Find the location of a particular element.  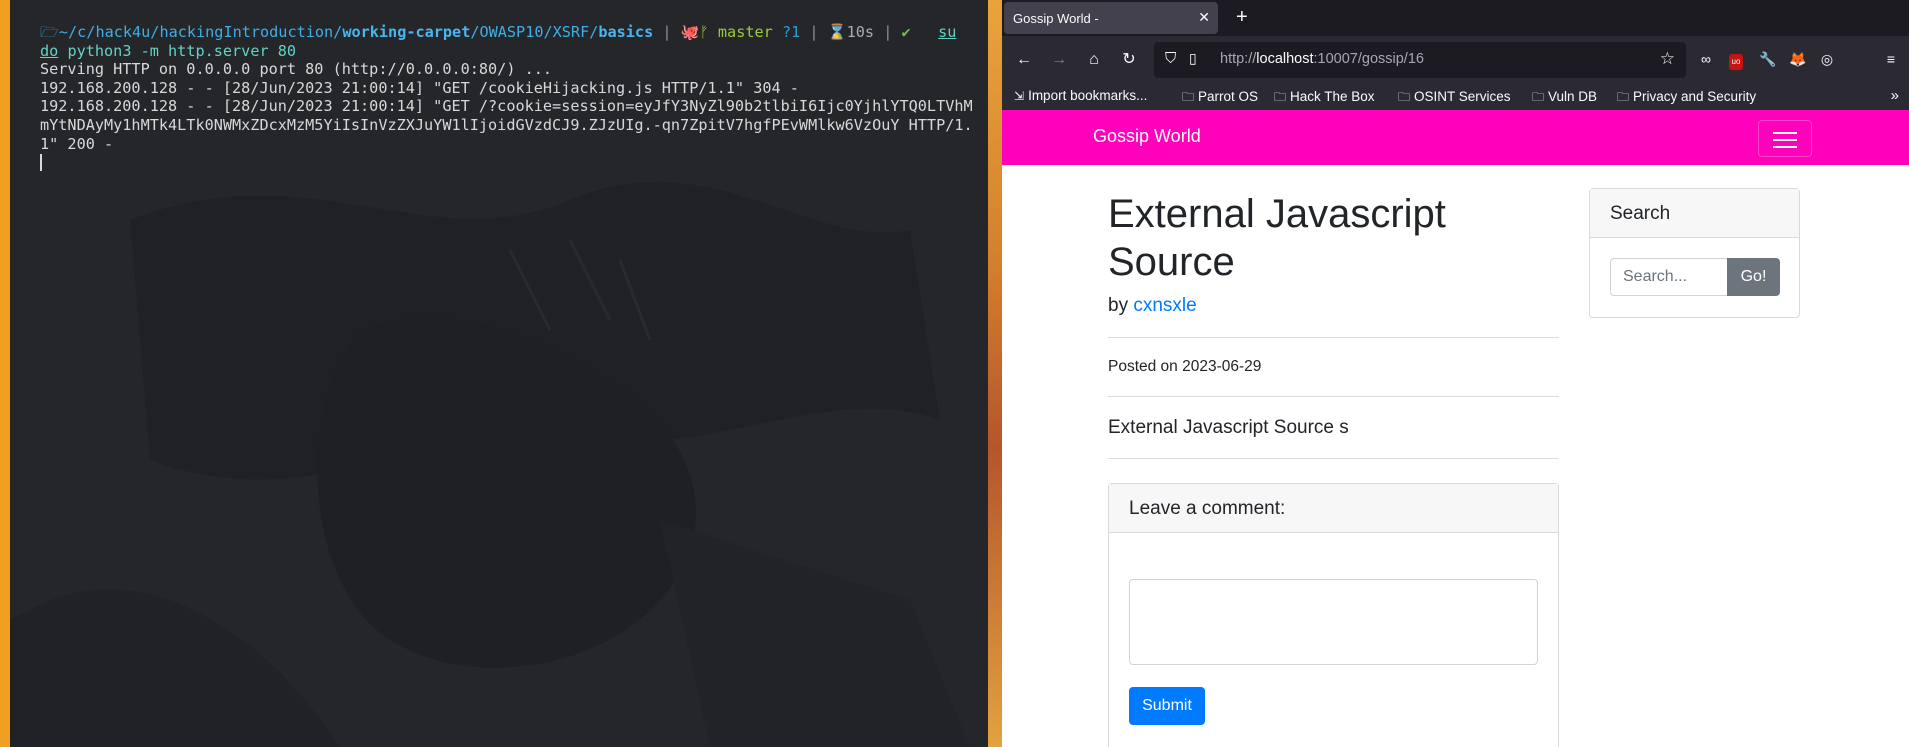

status-ok-icon: ✔ is located at coordinates (906, 32).